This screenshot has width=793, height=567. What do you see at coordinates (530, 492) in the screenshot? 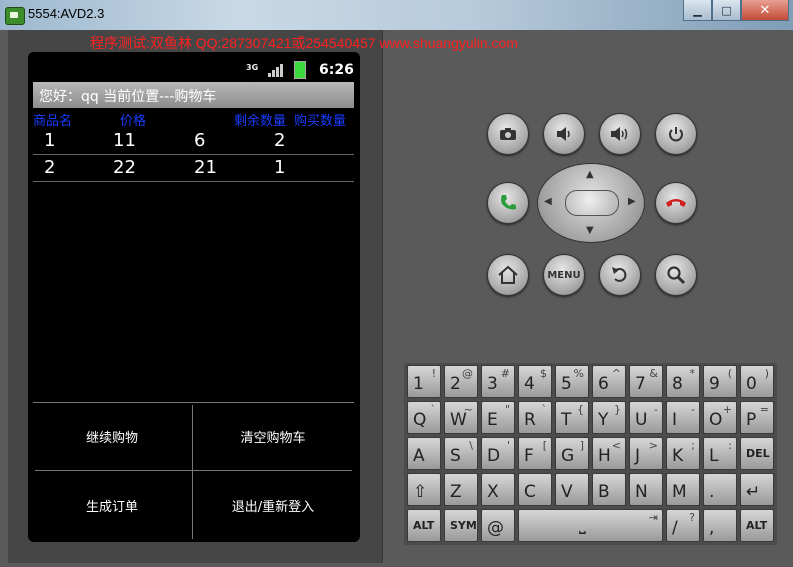
I see `key-label: C` at bounding box center [530, 492].